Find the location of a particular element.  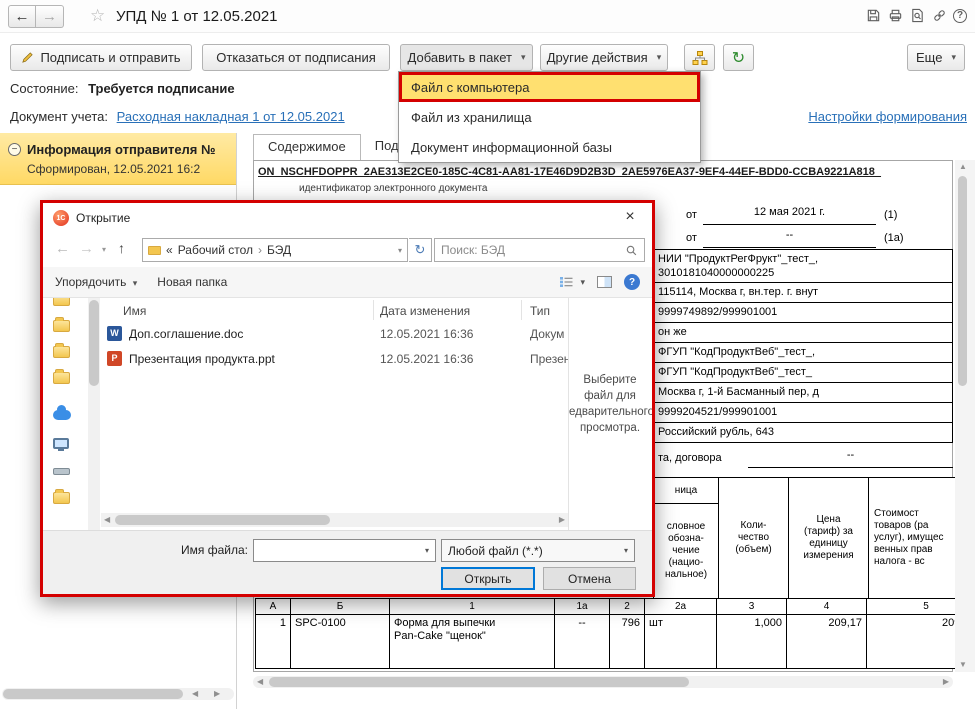

filename-input: ▾ is located at coordinates (344, 550).